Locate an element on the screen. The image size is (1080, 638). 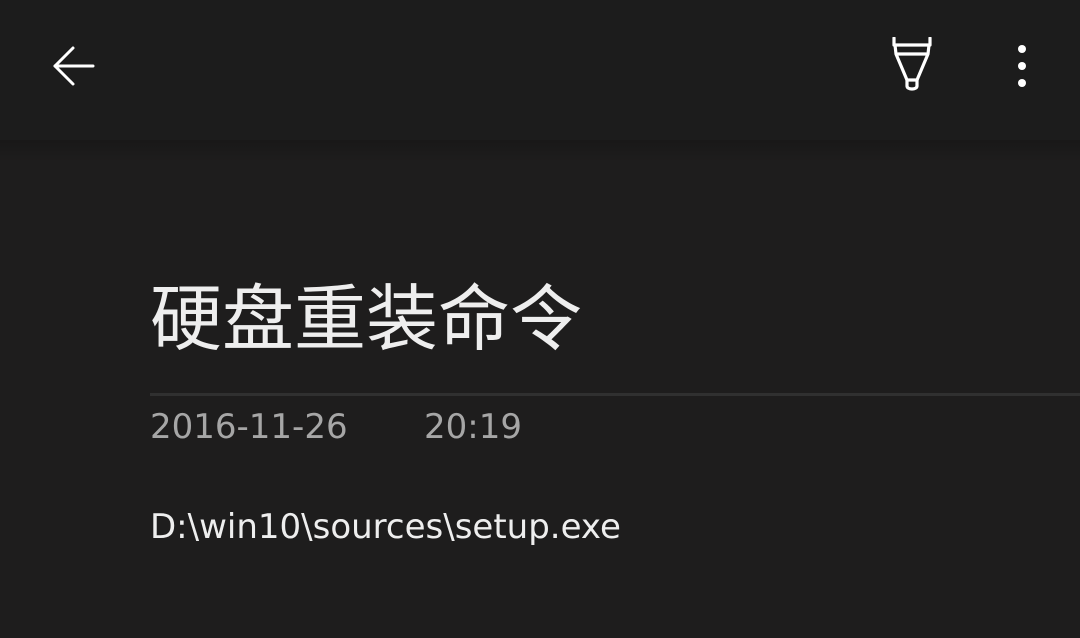
toolbar-shadow is located at coordinates (540, 151).